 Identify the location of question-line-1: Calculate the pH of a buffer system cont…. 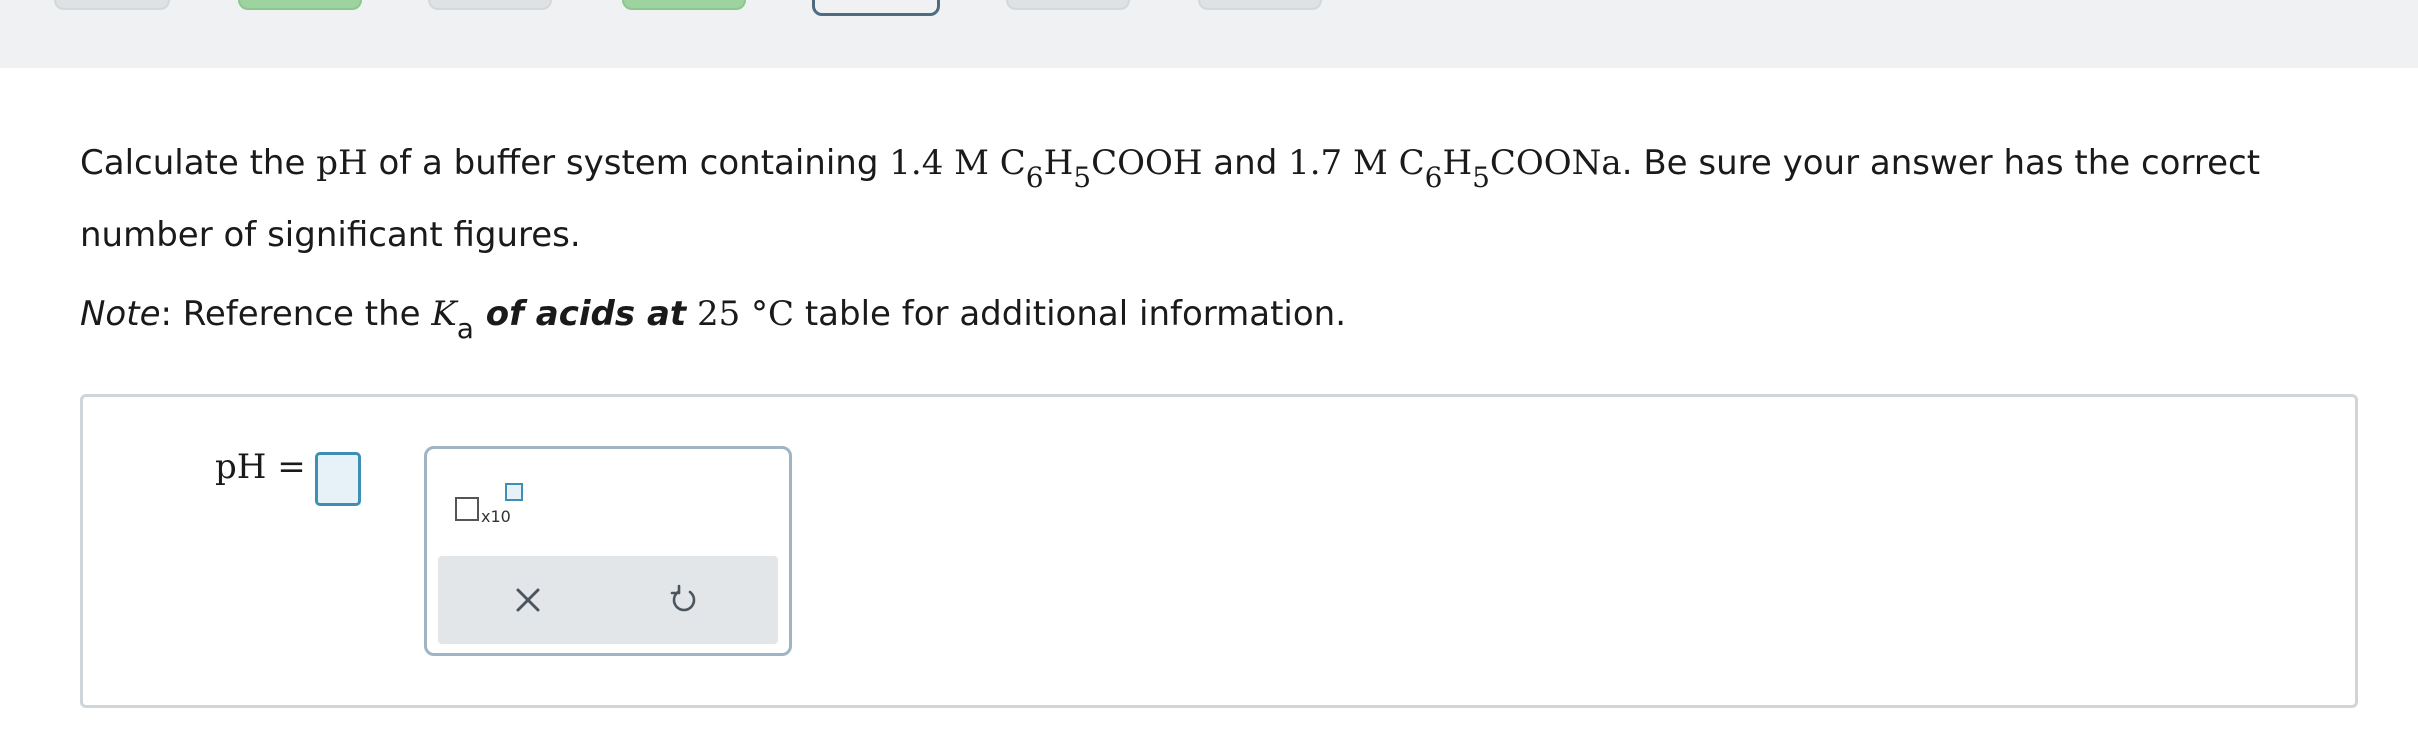
(1230, 164).